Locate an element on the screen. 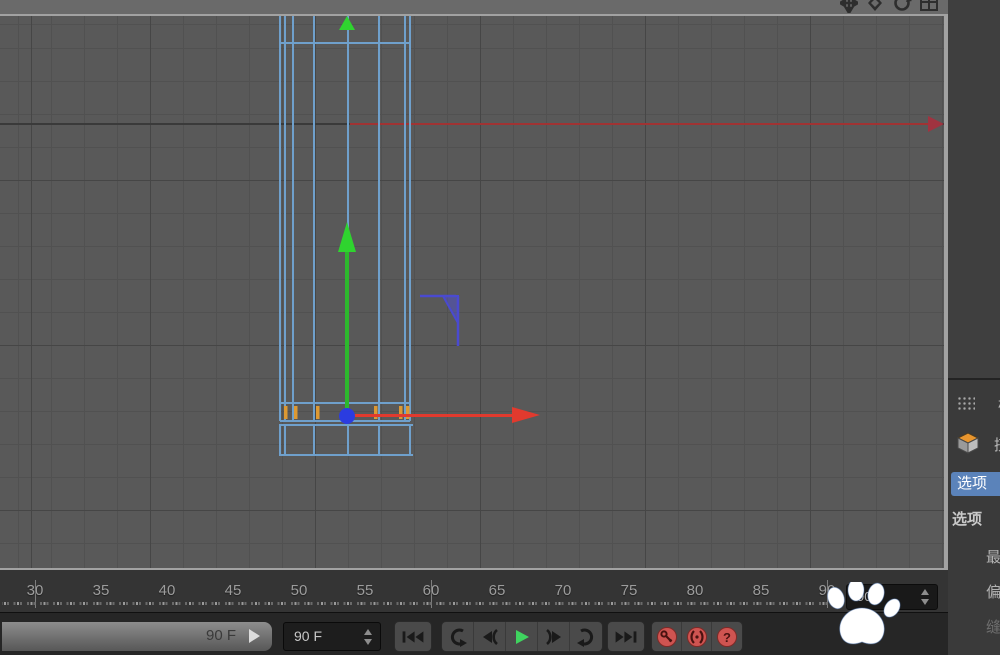  deformer-handle-icon is located at coordinates (440, 320).